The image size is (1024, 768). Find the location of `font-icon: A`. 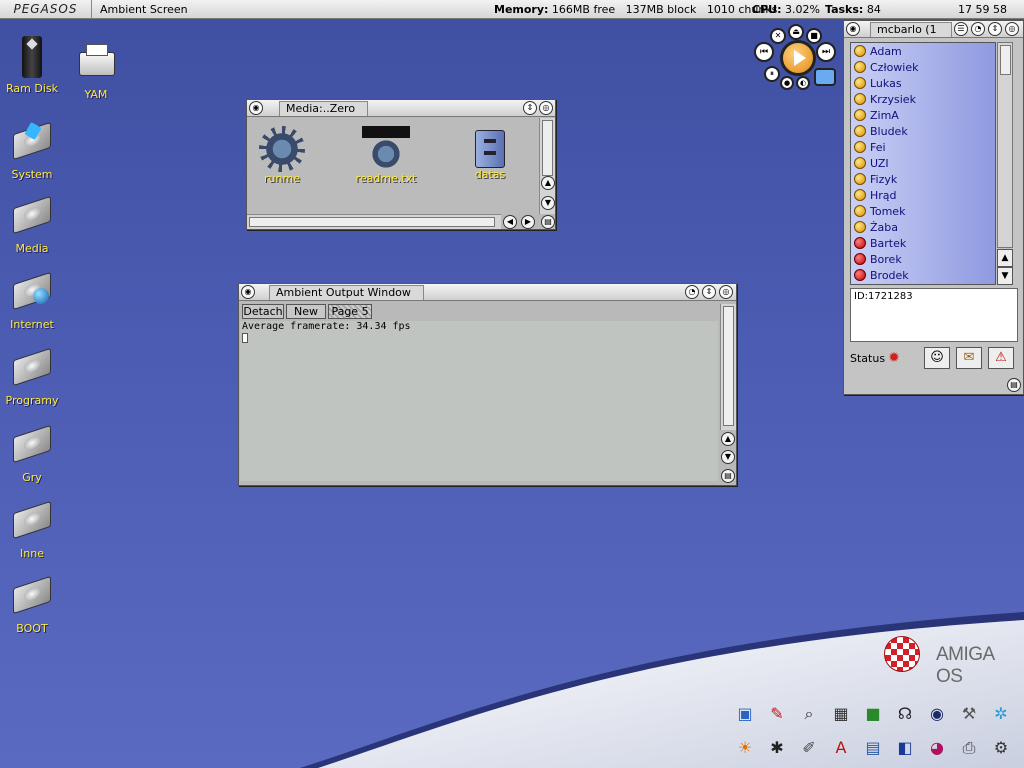

font-icon: A is located at coordinates (841, 748).